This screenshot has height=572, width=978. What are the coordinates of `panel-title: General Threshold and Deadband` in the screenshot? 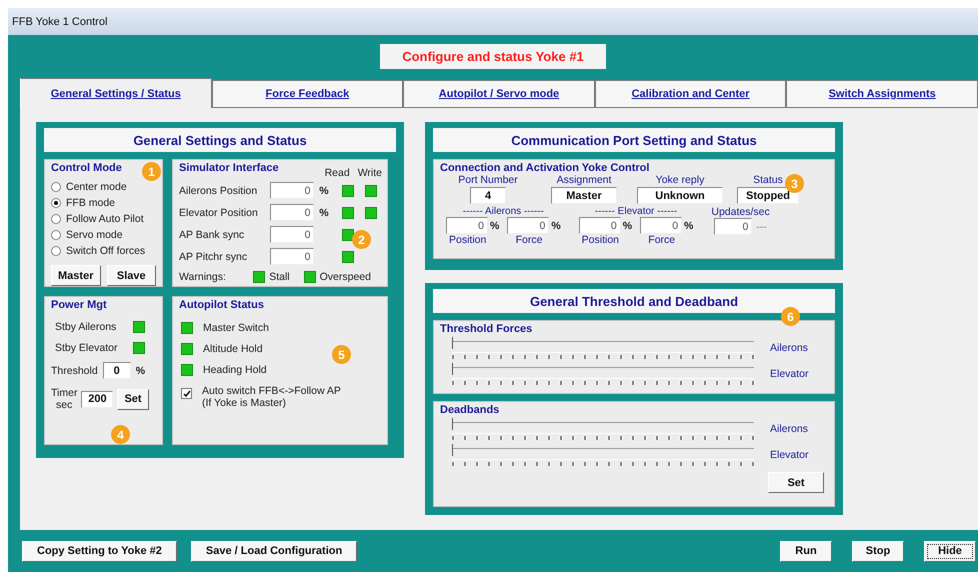 It's located at (634, 301).